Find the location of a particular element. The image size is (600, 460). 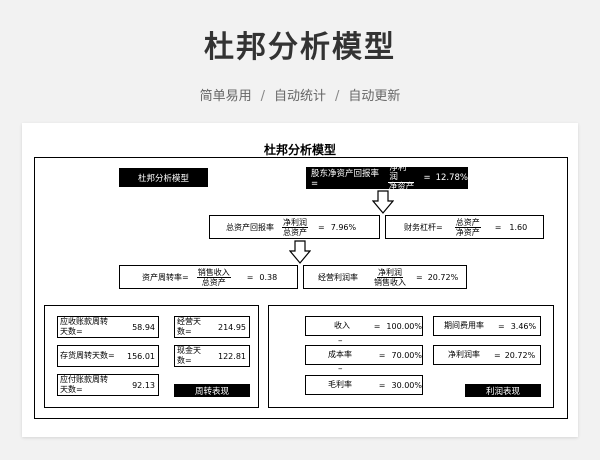

roe-numerator: 净利润 is located at coordinates (401, 173).